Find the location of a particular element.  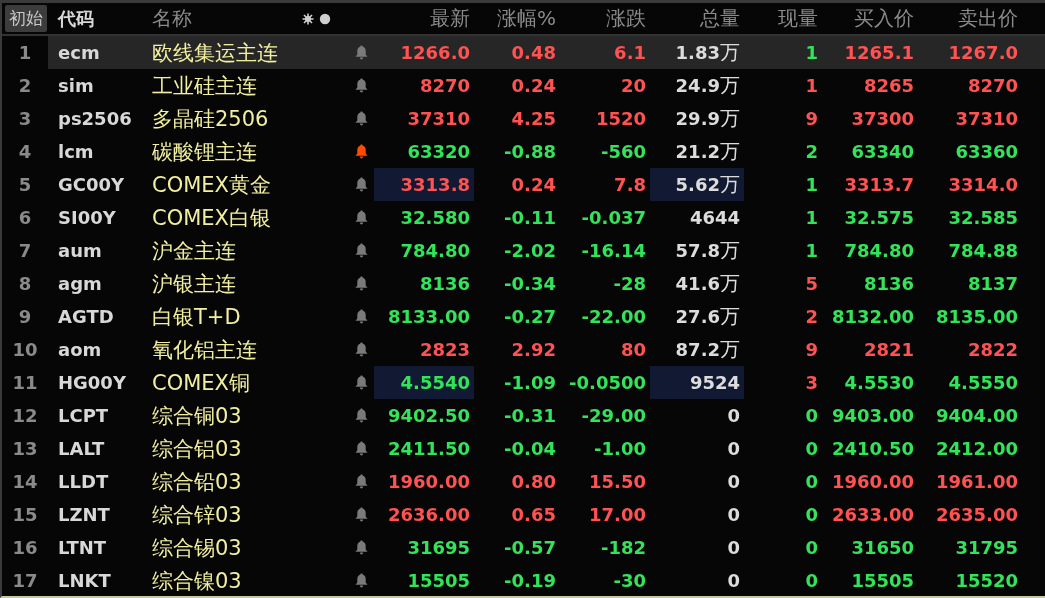

column-header: 现量 is located at coordinates (783, 18).